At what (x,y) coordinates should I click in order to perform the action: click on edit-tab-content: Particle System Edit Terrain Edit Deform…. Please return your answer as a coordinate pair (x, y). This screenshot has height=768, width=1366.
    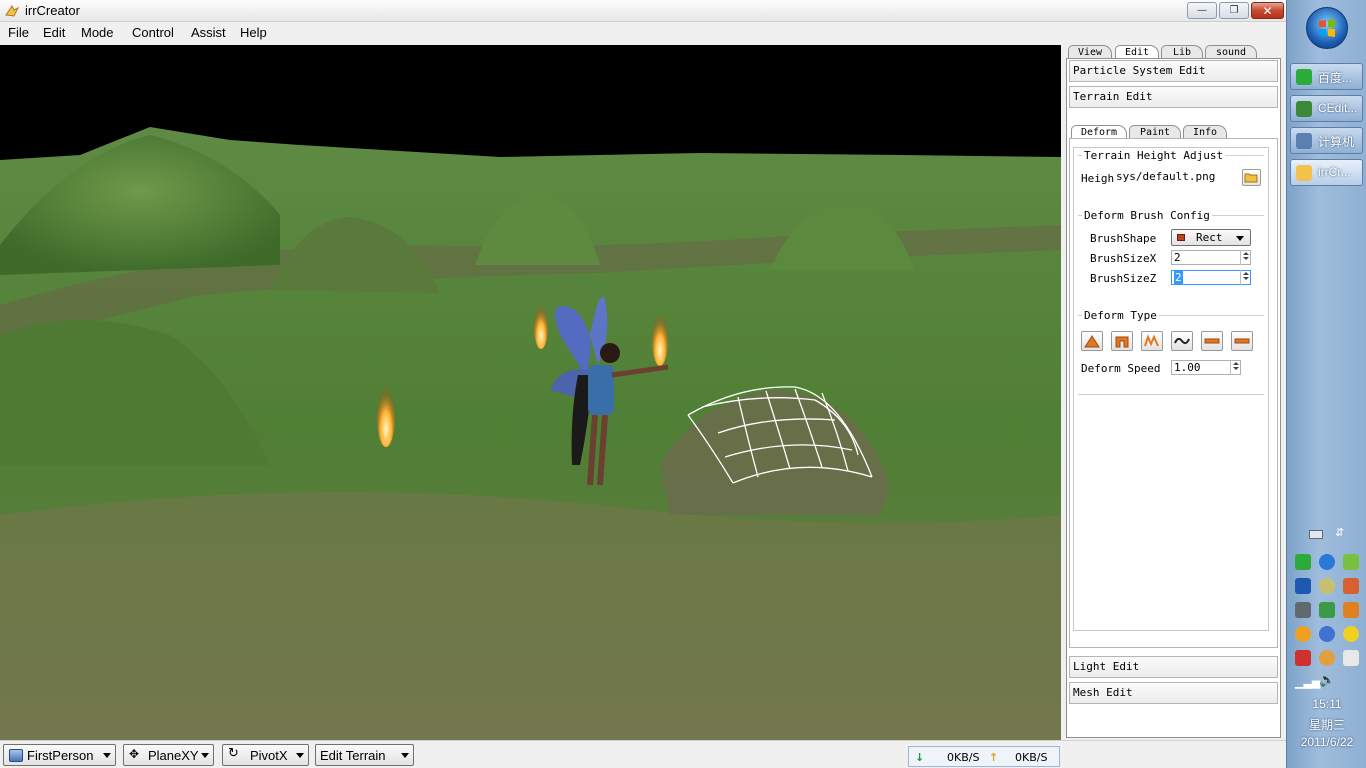
    Looking at the image, I should click on (1173, 398).